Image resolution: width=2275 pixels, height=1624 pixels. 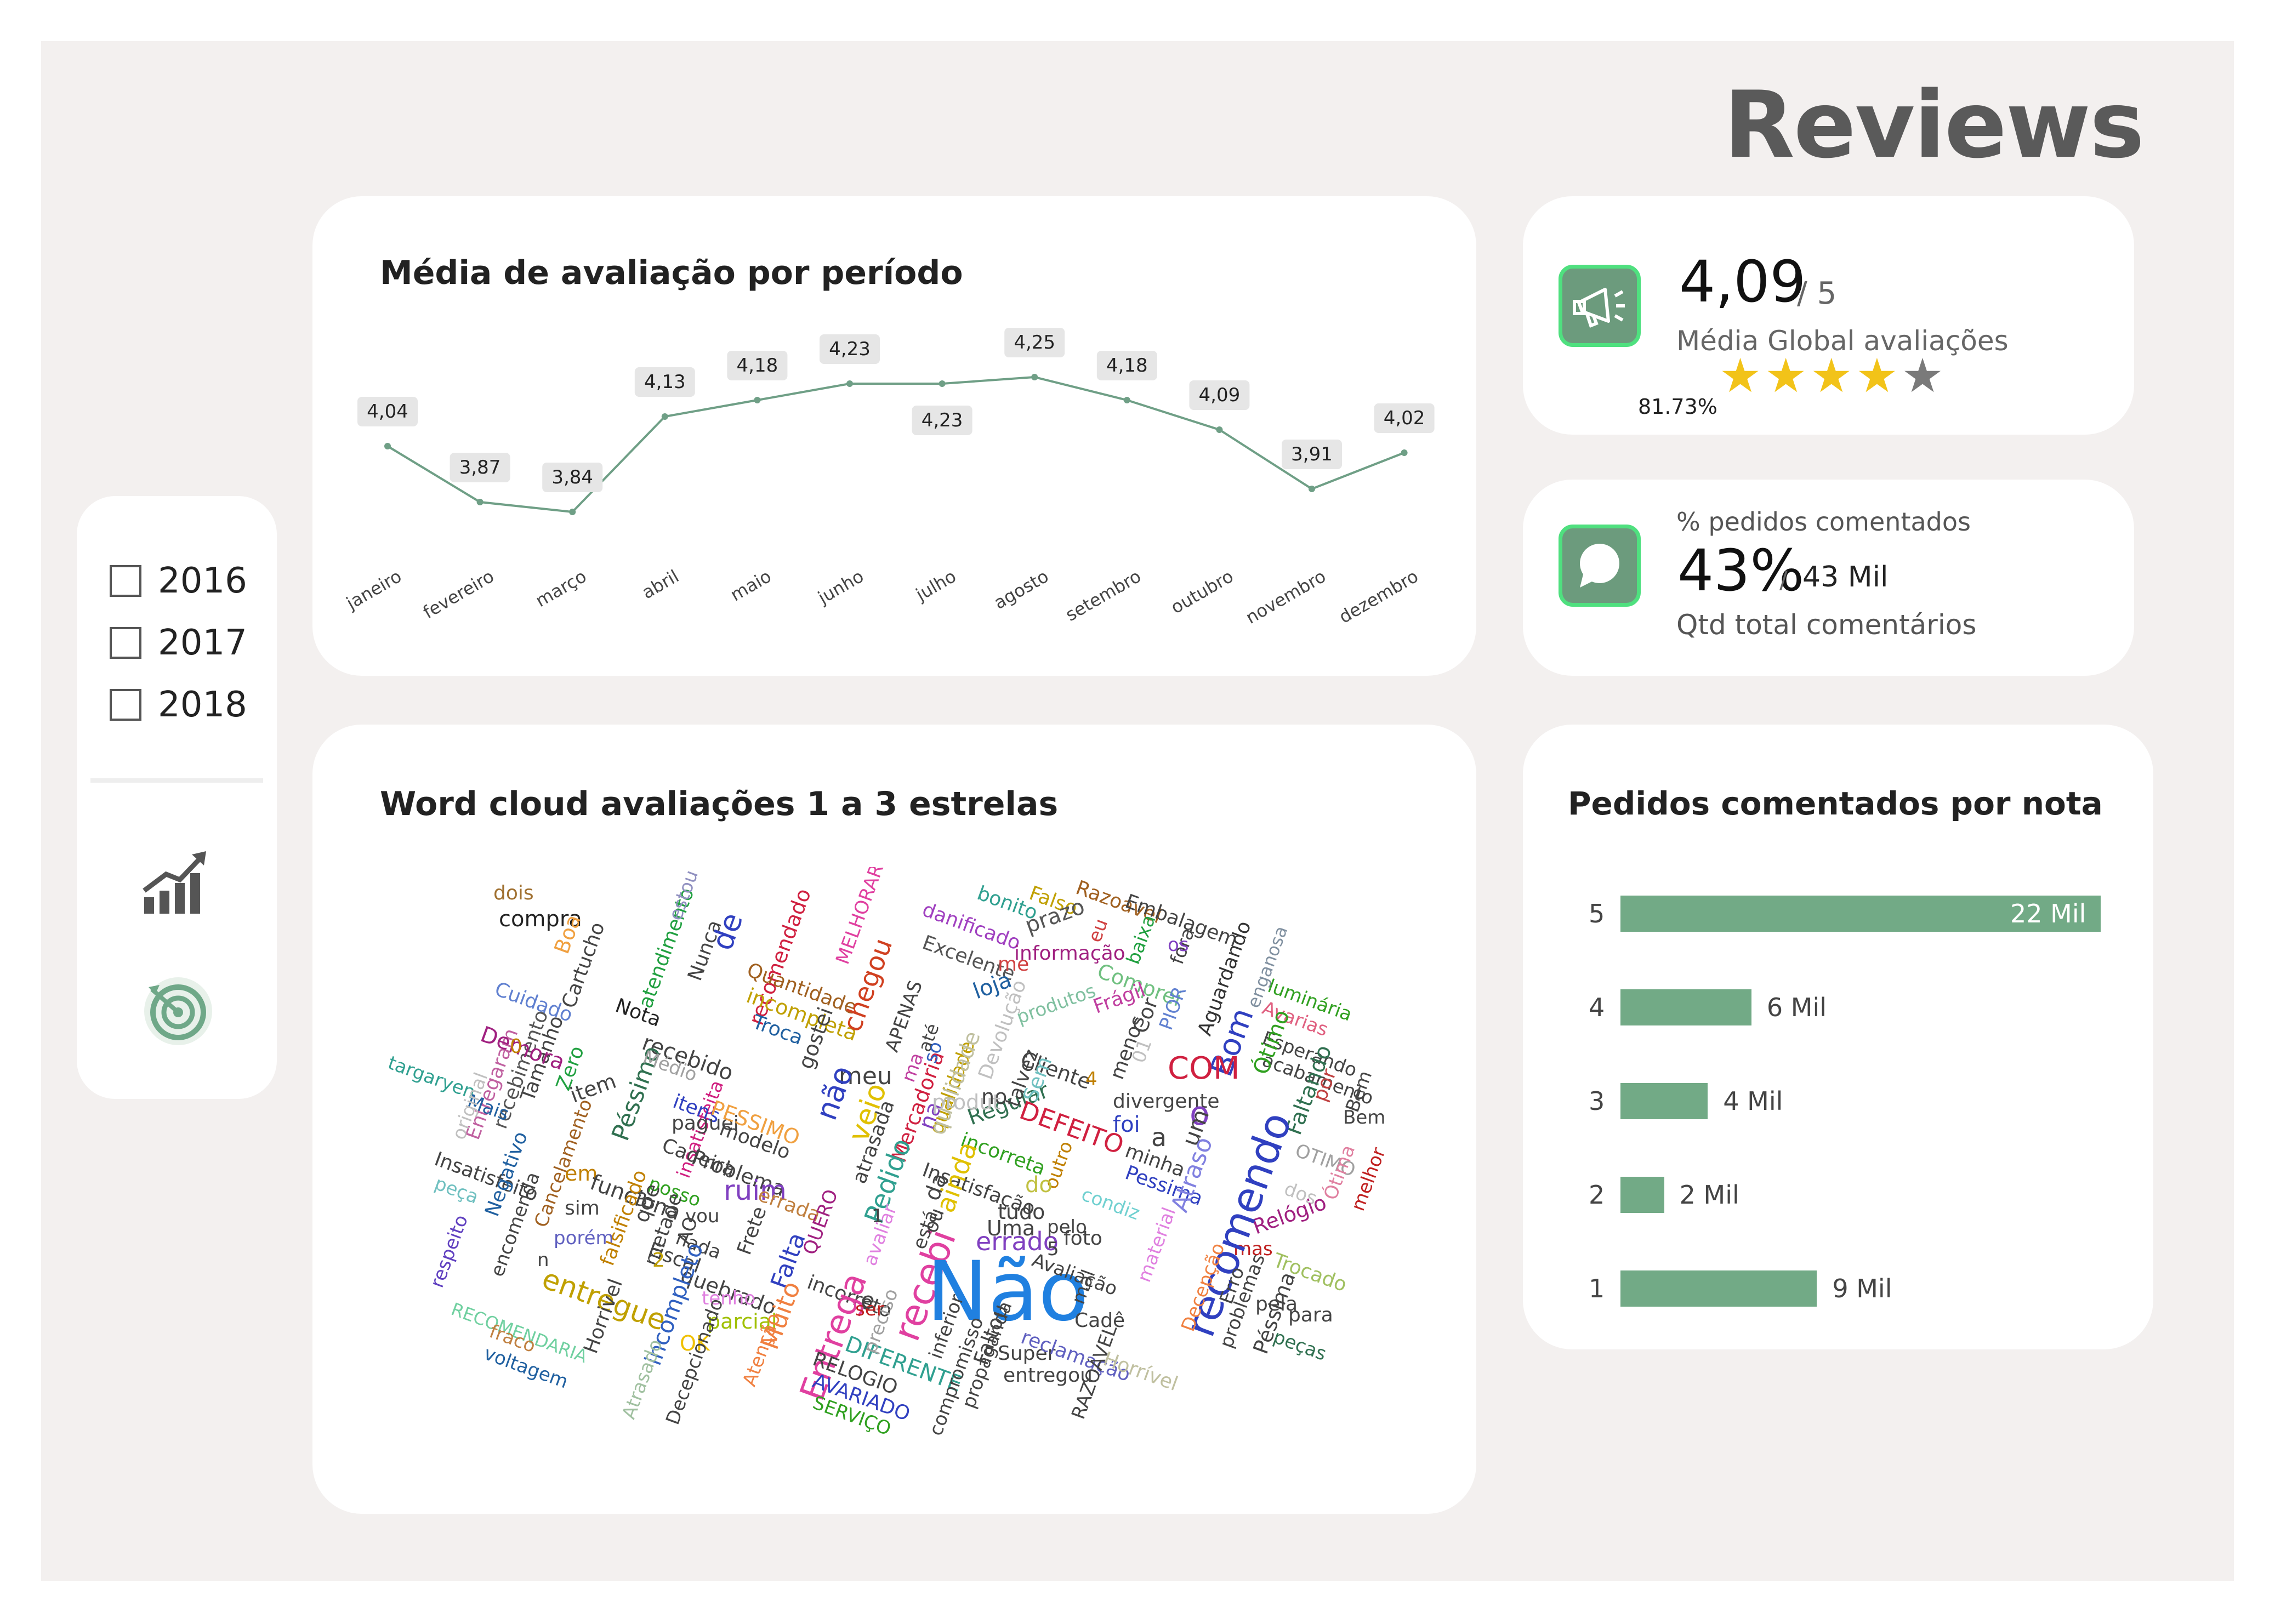 What do you see at coordinates (868, 1300) in the screenshot?
I see `word-cloud-word: e` at bounding box center [868, 1300].